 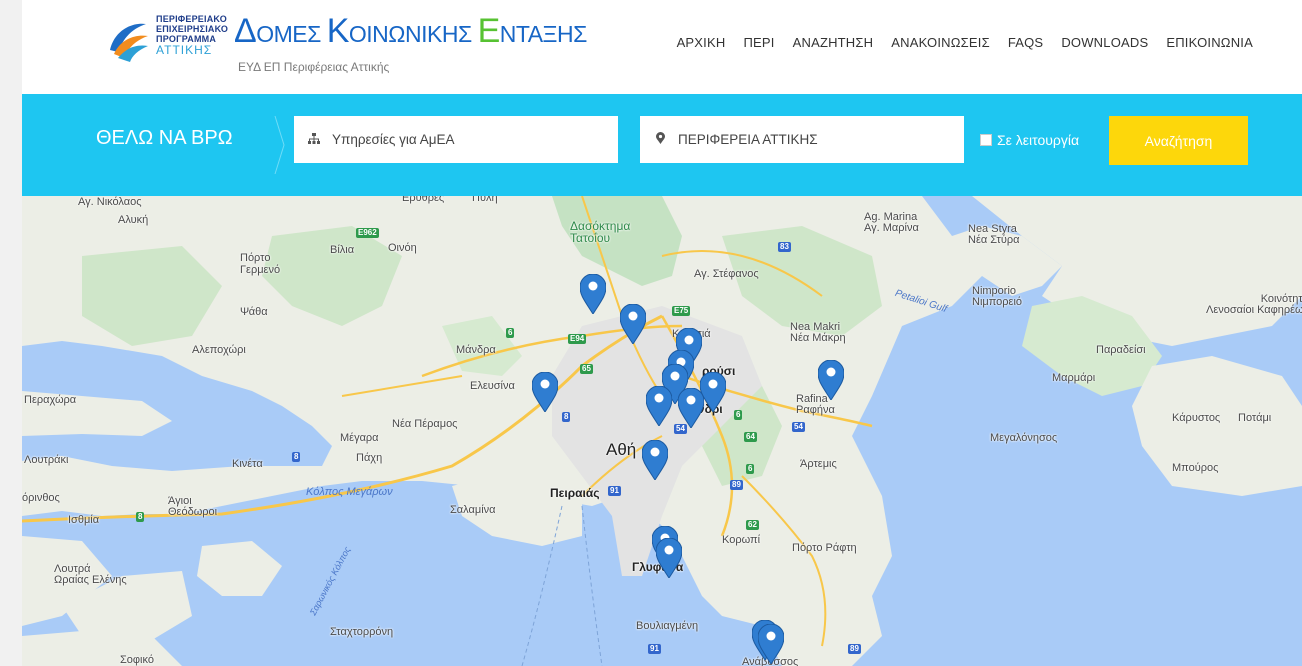 What do you see at coordinates (423, 200) in the screenshot?
I see `place-label: Ερυθρές` at bounding box center [423, 200].